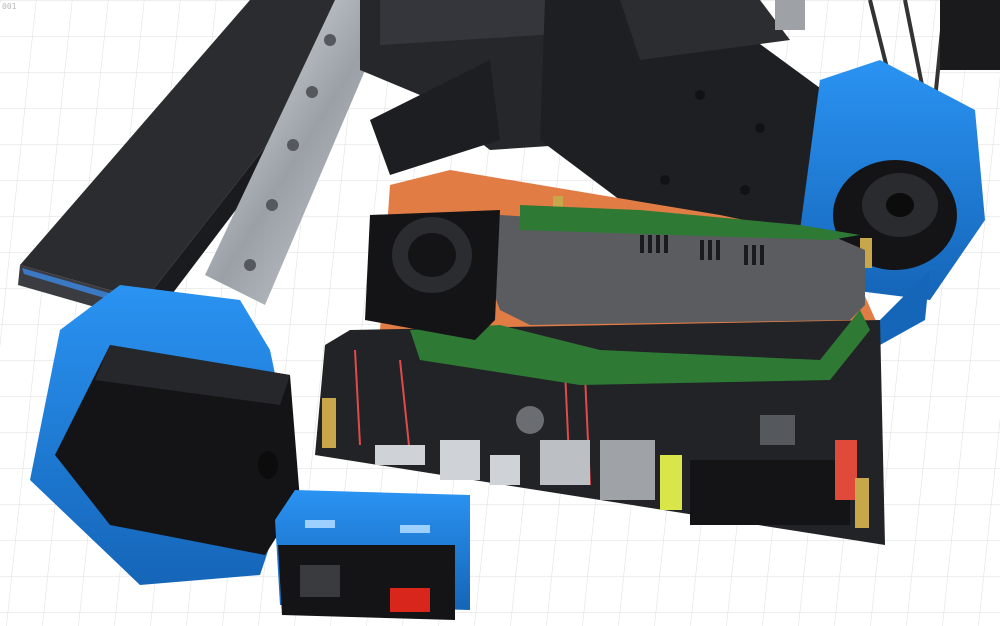  What do you see at coordinates (9, 6) in the screenshot?
I see `viewport-corner-label: 001` at bounding box center [9, 6].